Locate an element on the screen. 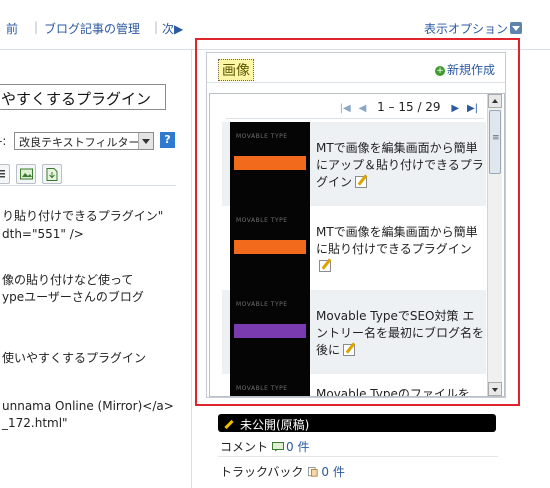  text-filter-value: 改良テキストフィルター is located at coordinates (79, 142).